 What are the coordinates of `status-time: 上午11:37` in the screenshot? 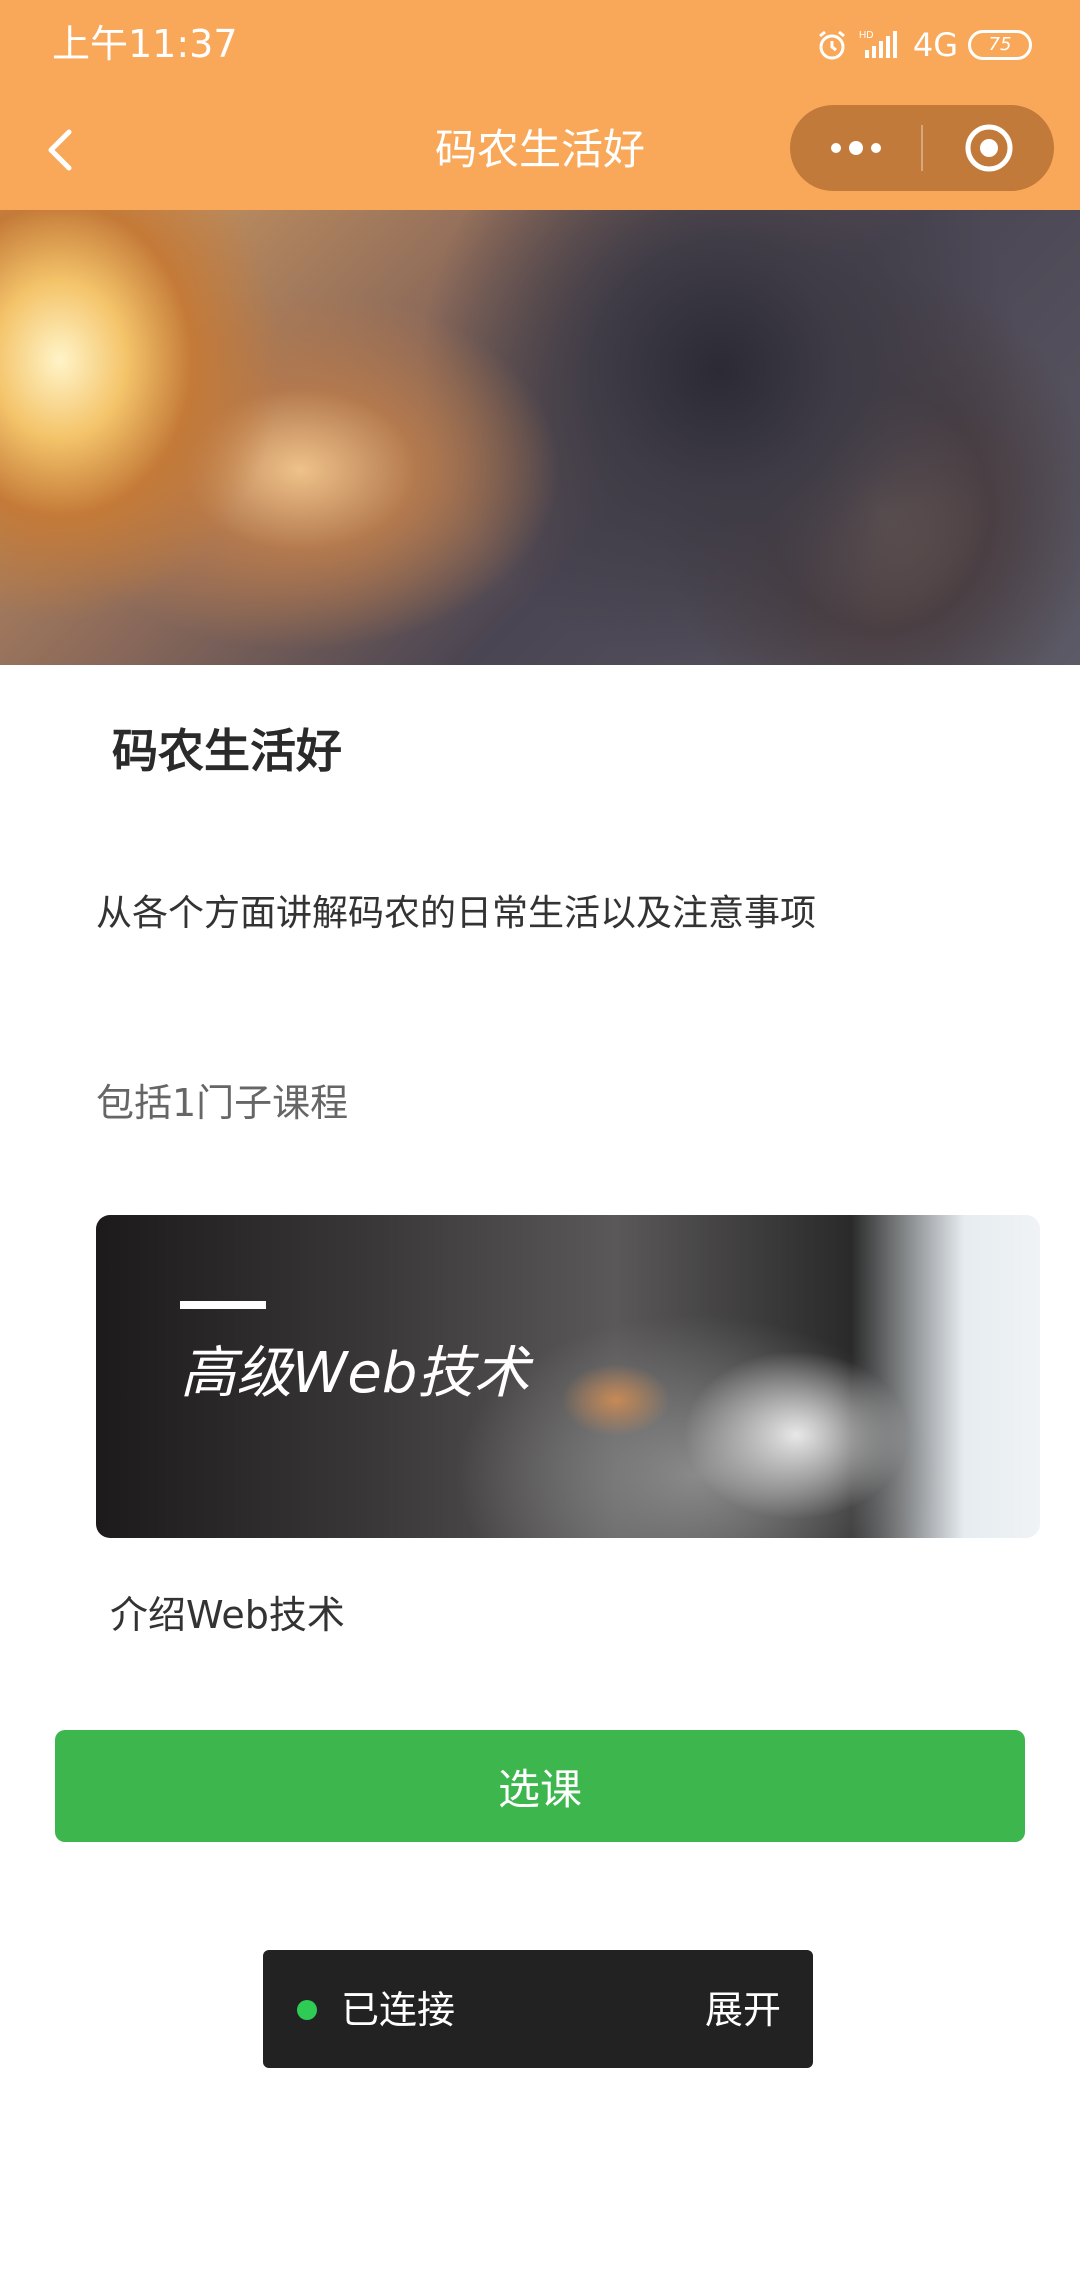 It's located at (145, 44).